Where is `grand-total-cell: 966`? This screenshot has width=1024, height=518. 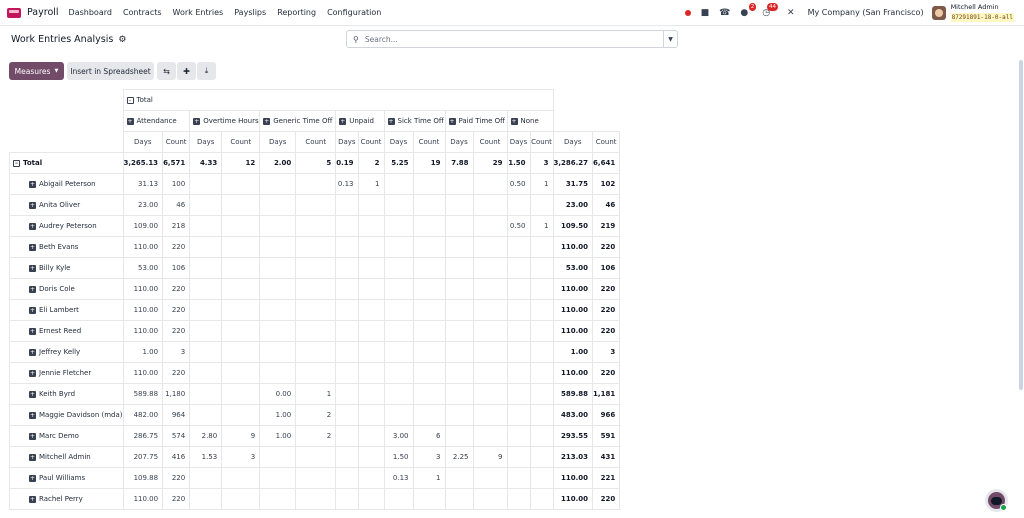
grand-total-cell: 966 is located at coordinates (606, 415).